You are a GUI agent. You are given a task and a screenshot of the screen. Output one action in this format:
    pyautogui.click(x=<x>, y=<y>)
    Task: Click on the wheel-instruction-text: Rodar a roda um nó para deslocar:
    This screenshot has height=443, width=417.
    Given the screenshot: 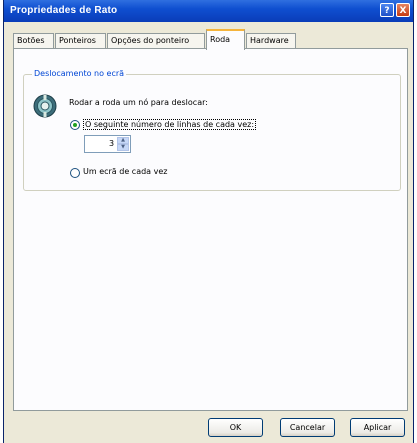 What is the action you would take?
    pyautogui.click(x=138, y=102)
    